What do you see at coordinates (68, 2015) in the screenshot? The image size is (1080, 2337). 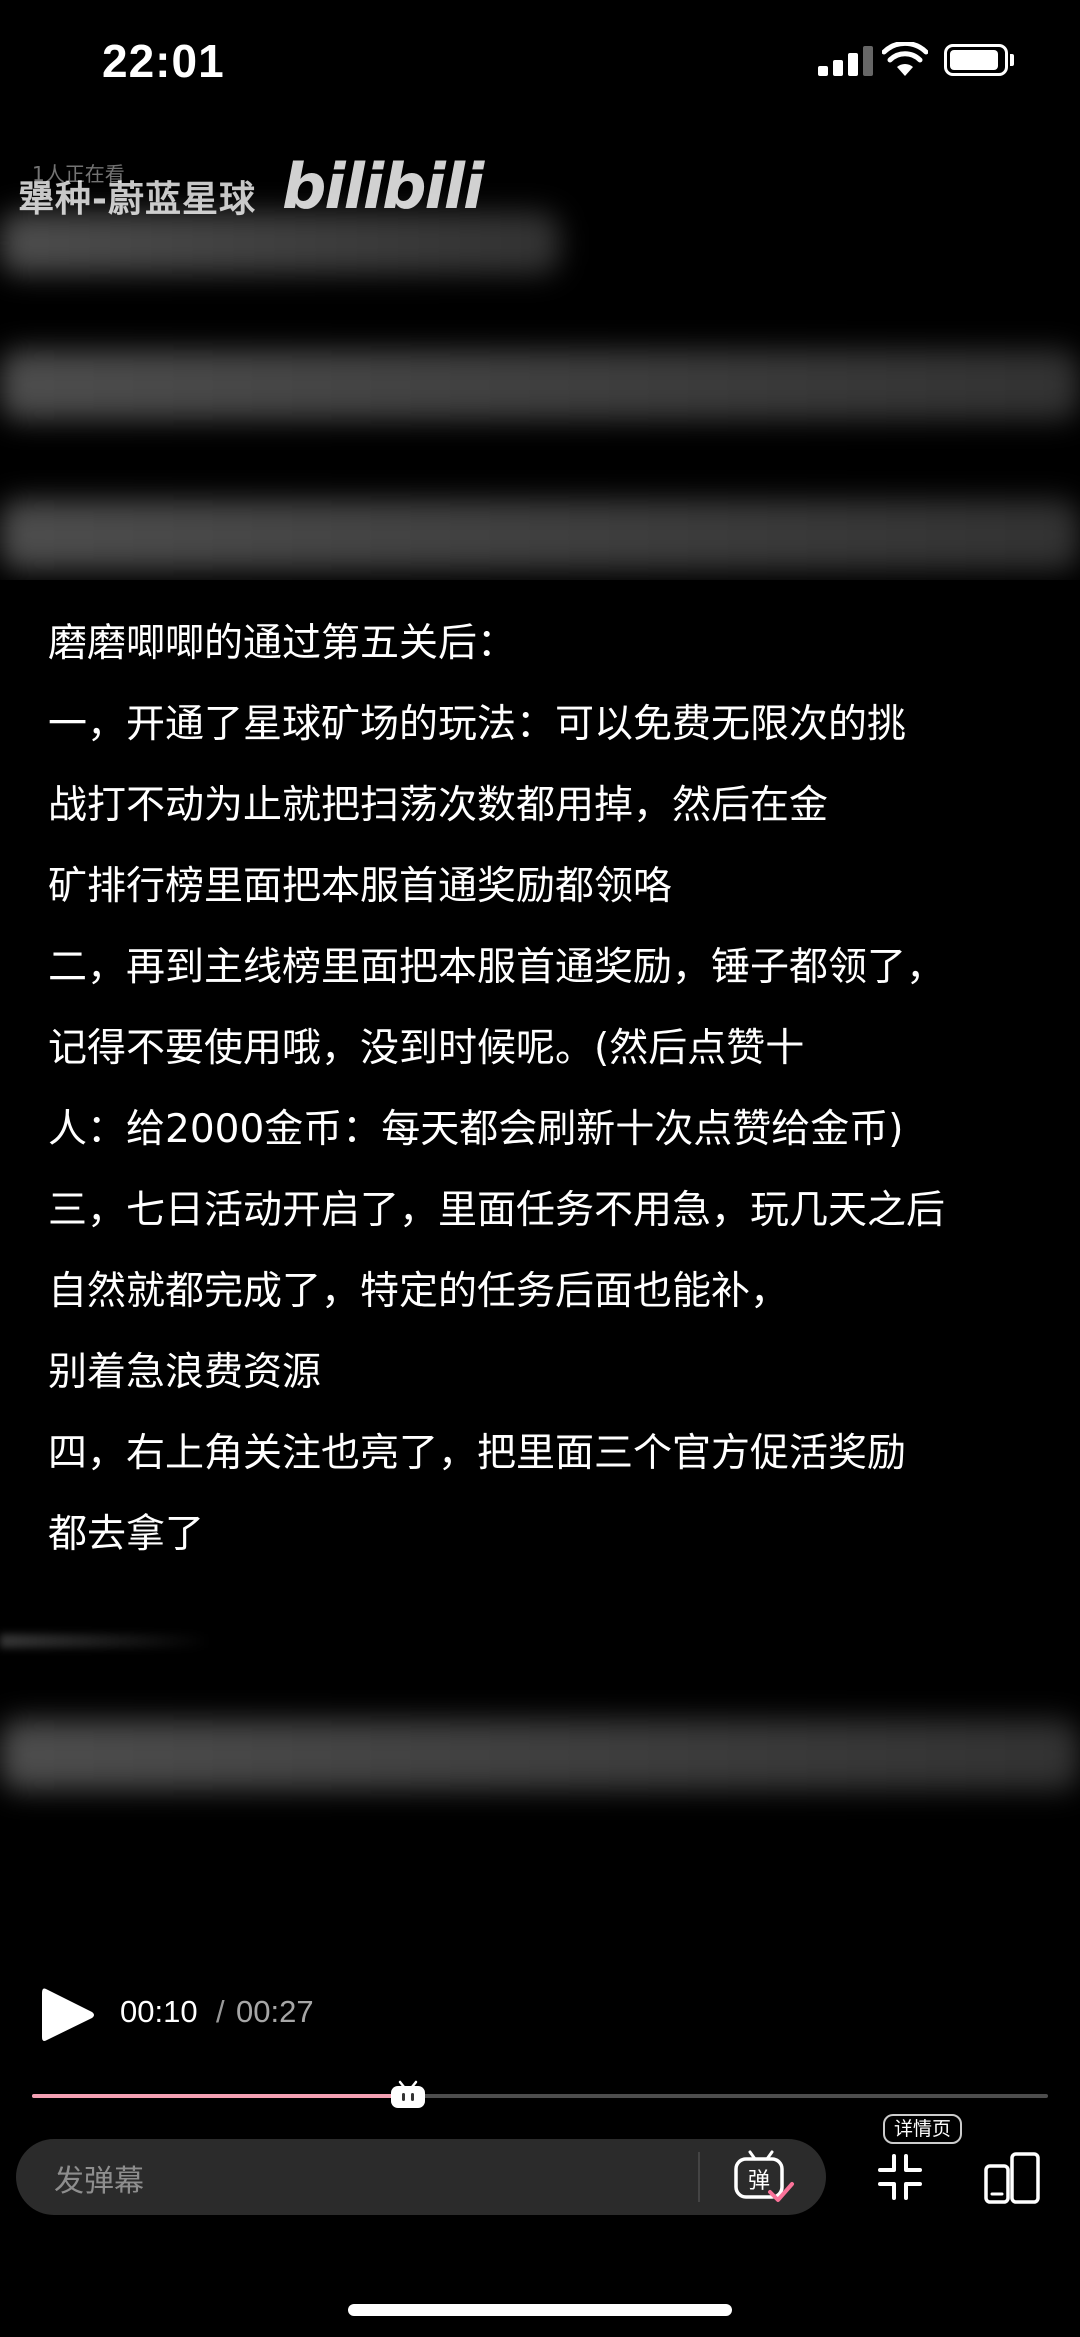 I see `play-button` at bounding box center [68, 2015].